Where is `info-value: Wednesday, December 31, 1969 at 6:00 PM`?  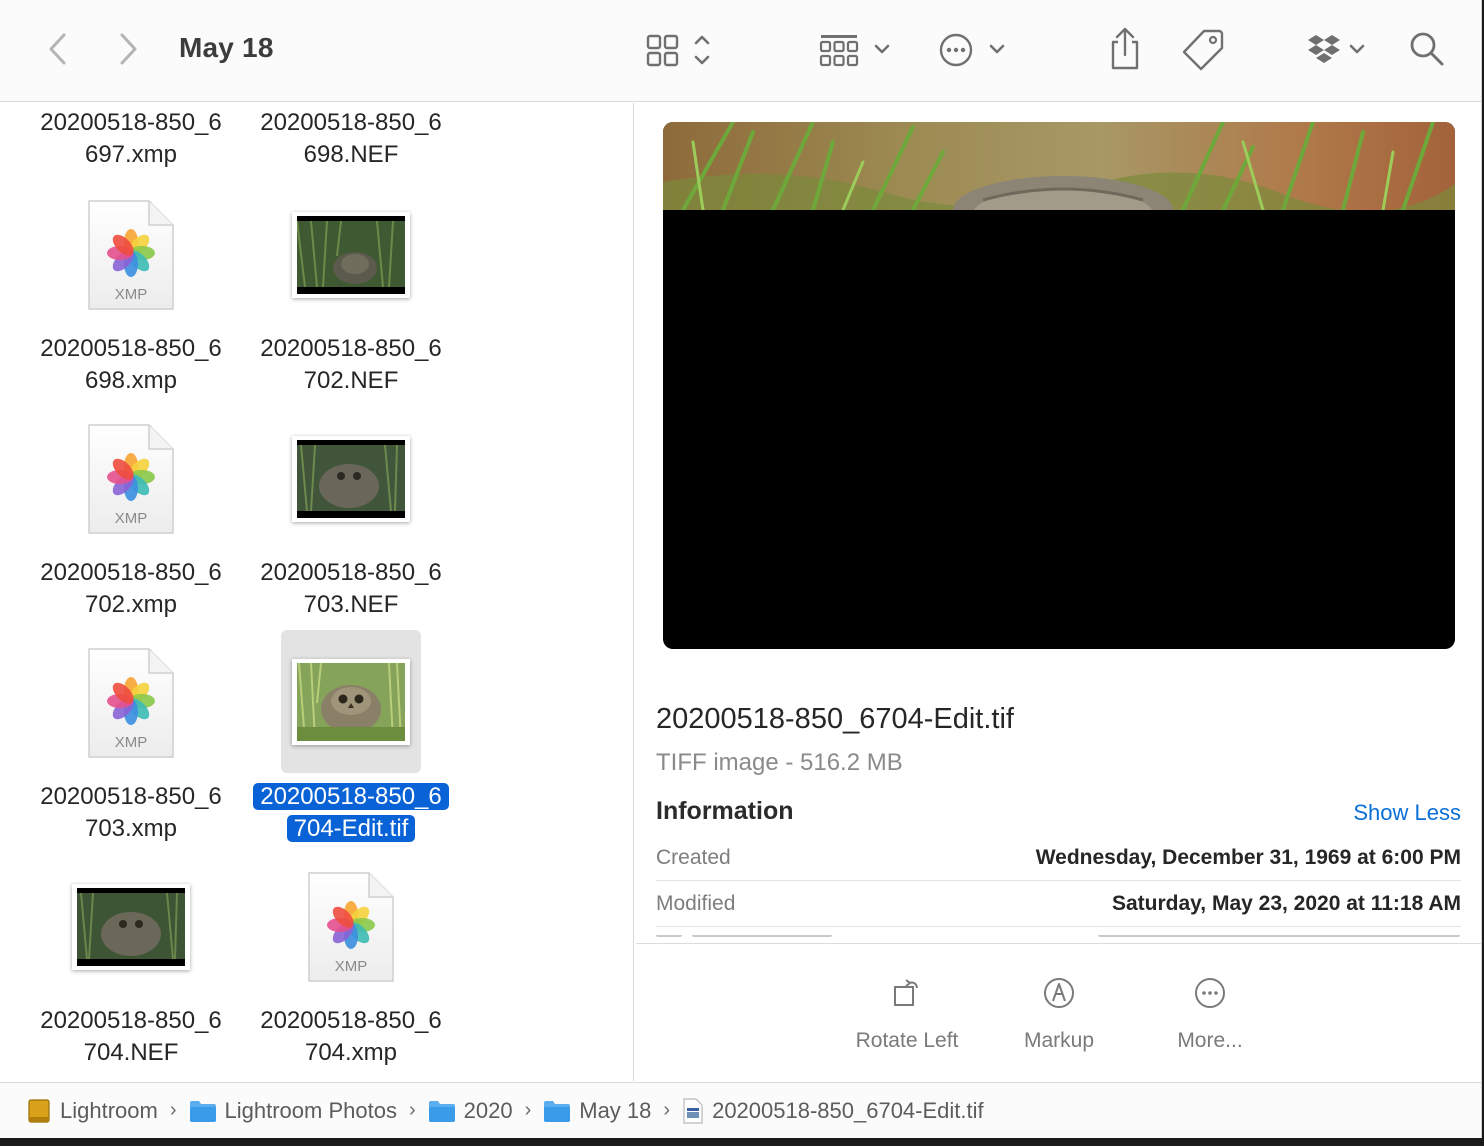
info-value: Wednesday, December 31, 1969 at 6:00 PM is located at coordinates (1248, 857).